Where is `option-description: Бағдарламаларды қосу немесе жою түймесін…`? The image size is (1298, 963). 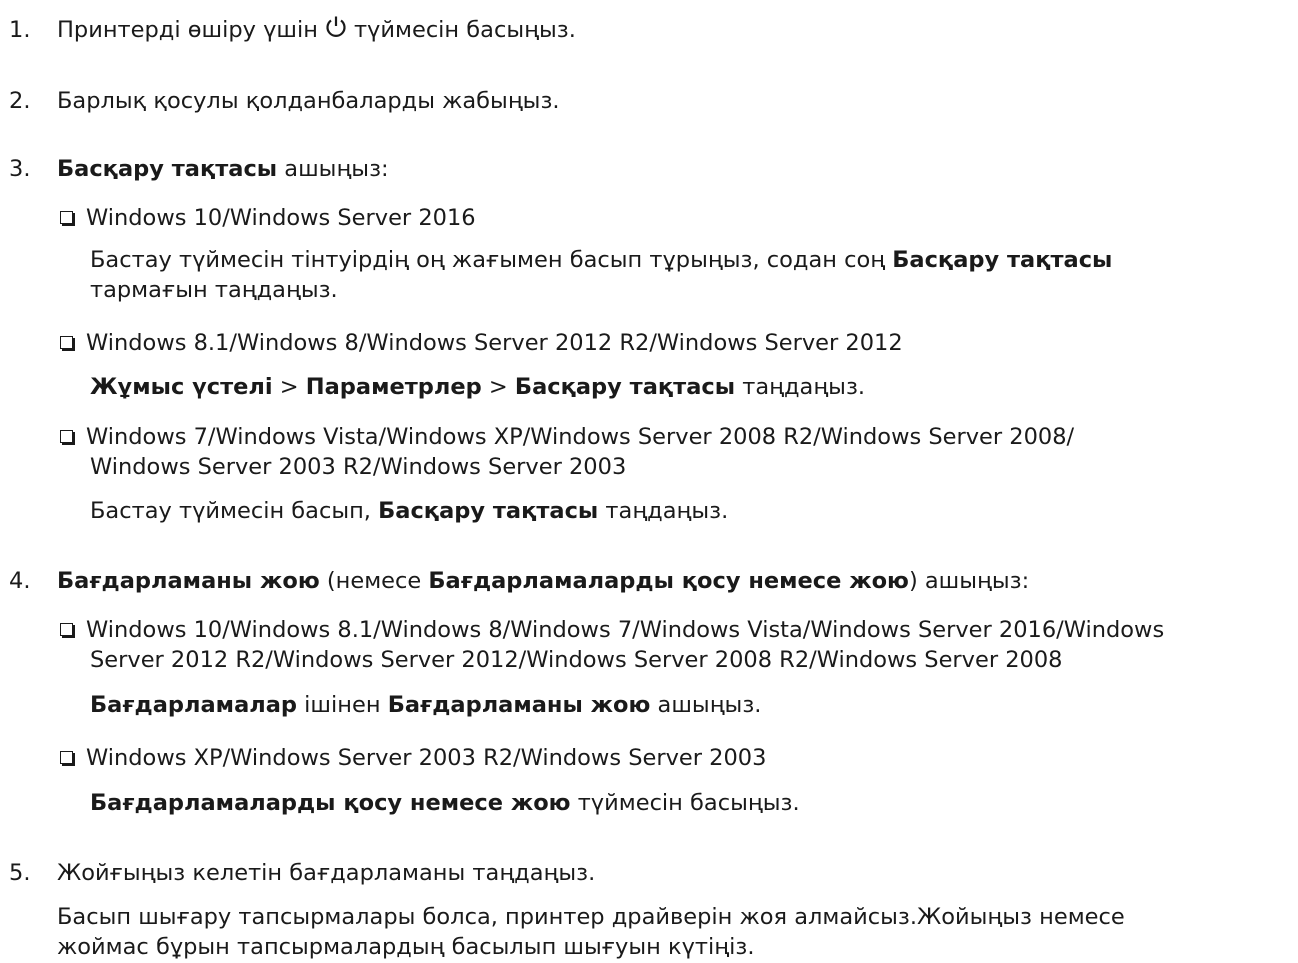 option-description: Бағдарламаларды қосу немесе жою түймесін… is located at coordinates (445, 803).